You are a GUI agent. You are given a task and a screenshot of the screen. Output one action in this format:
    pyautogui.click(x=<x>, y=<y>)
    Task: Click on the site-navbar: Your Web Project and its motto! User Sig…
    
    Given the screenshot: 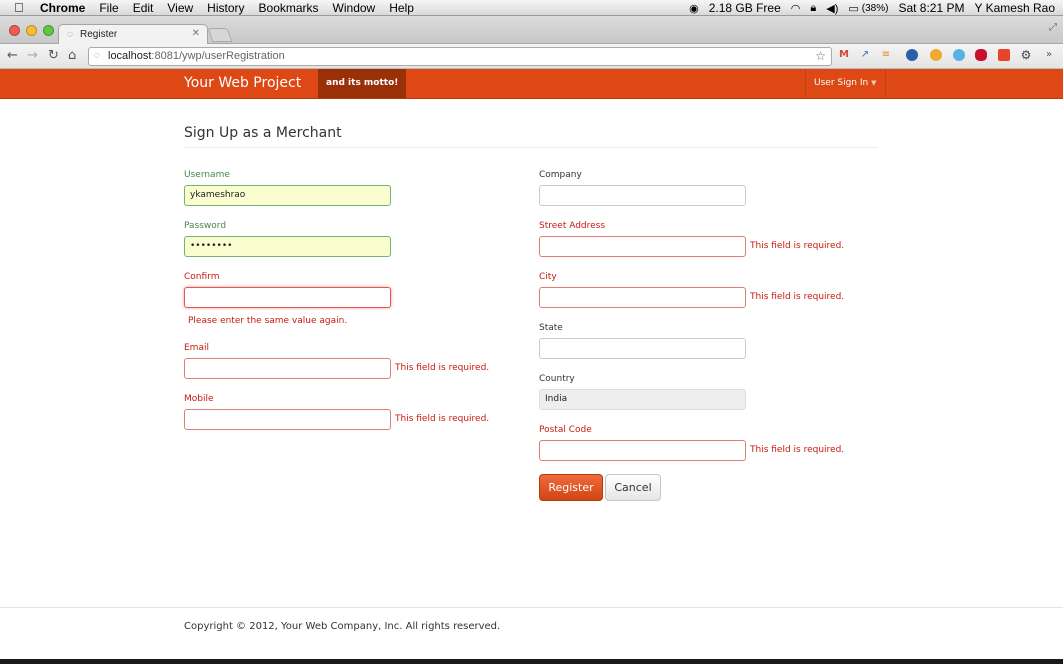 What is the action you would take?
    pyautogui.click(x=531, y=84)
    